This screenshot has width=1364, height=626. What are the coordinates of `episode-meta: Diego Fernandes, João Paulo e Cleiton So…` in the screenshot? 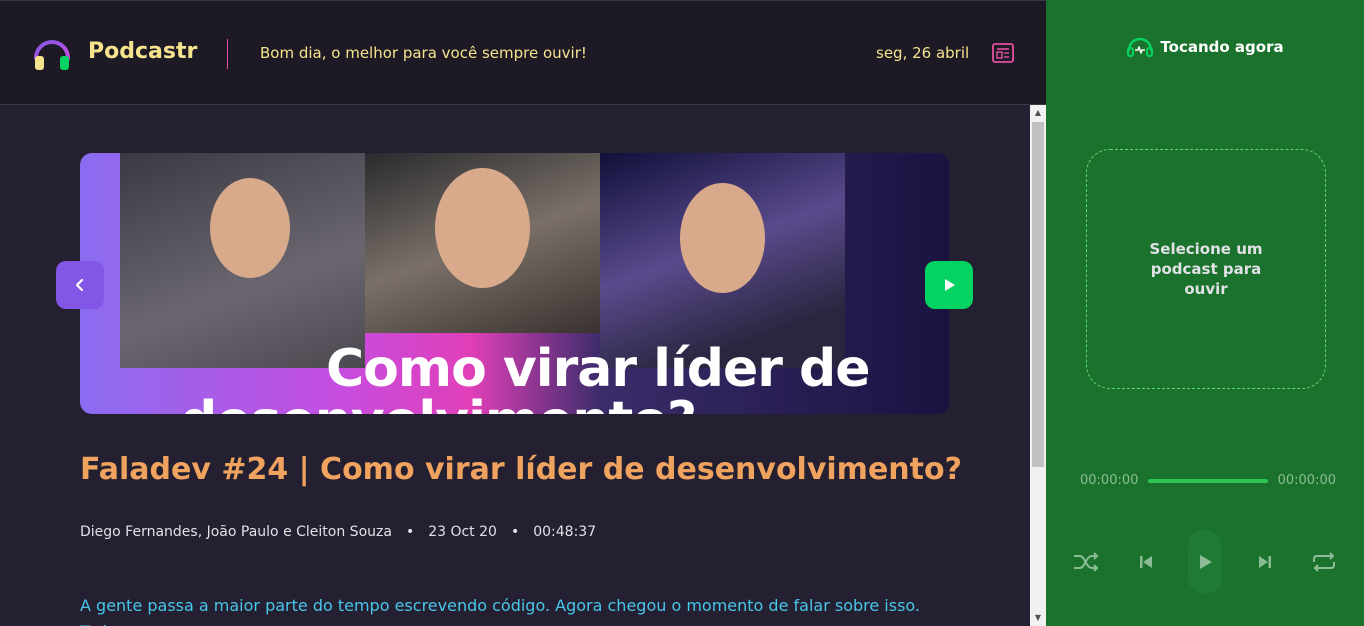 It's located at (338, 532).